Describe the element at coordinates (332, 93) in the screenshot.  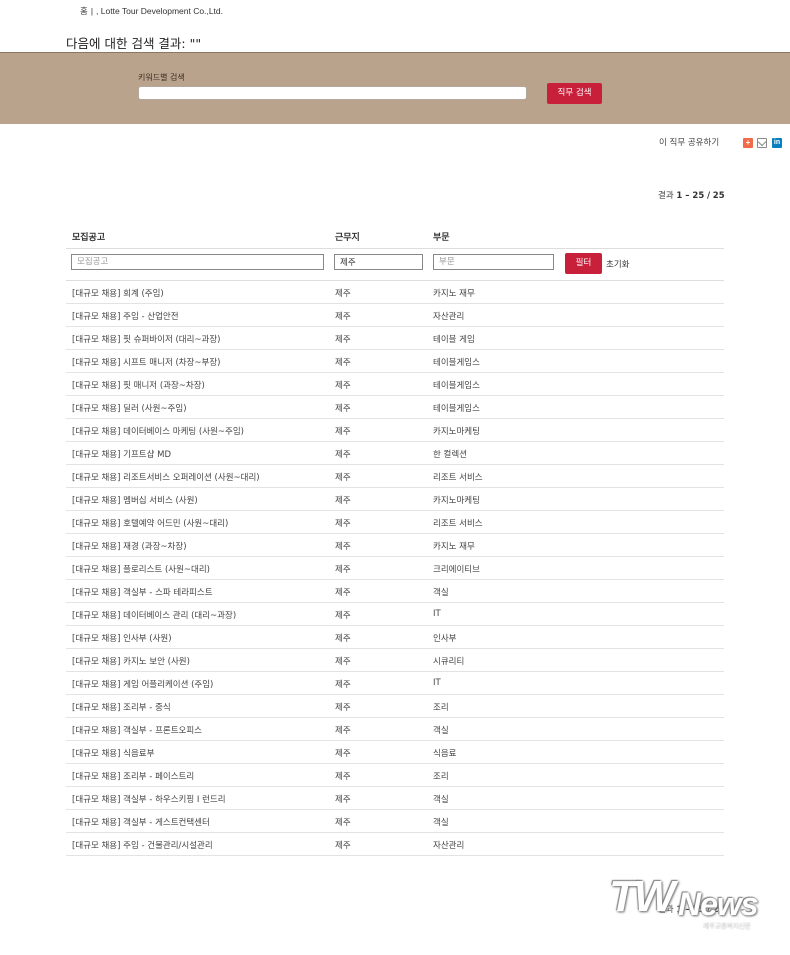
I see `keyword-search-input` at that location.